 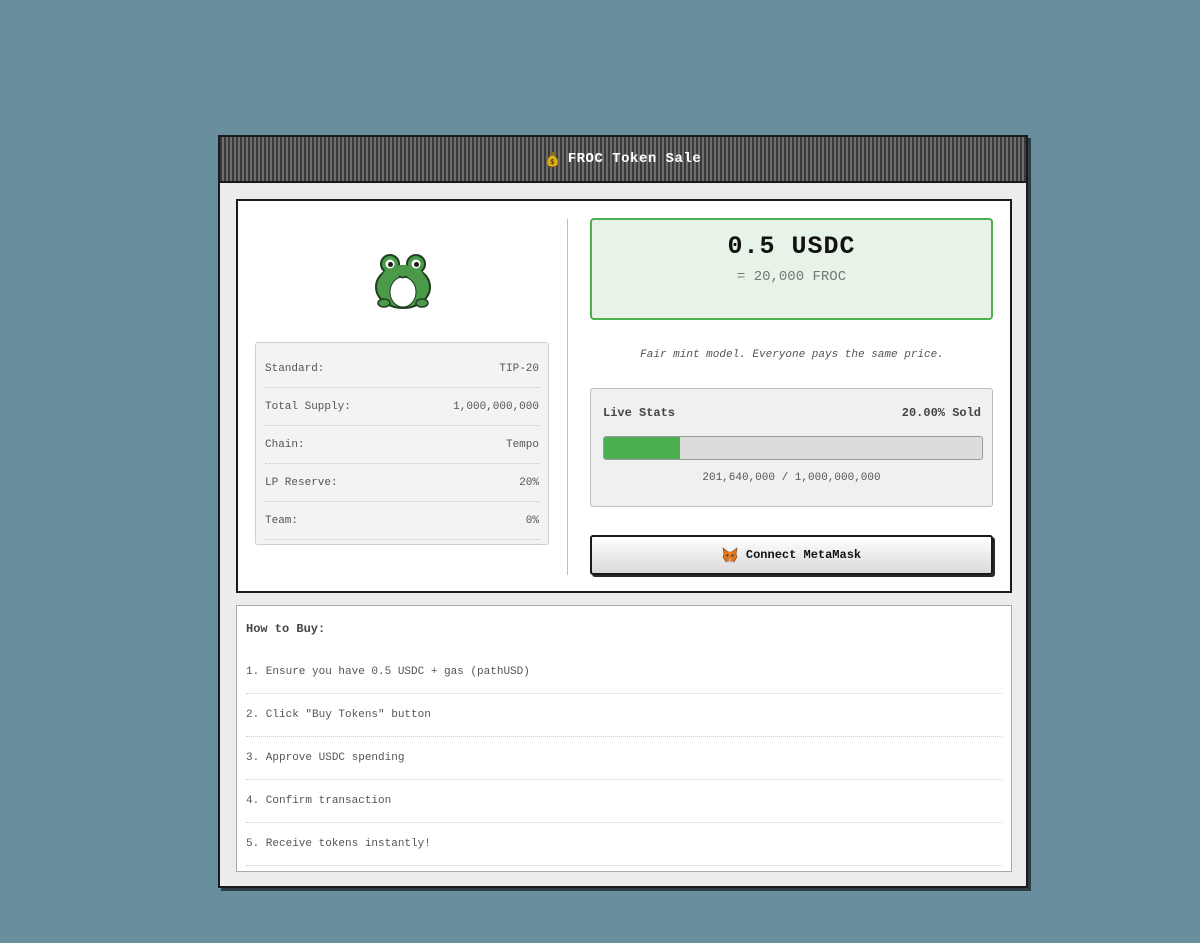 What do you see at coordinates (403, 281) in the screenshot?
I see `frog-logo-icon` at bounding box center [403, 281].